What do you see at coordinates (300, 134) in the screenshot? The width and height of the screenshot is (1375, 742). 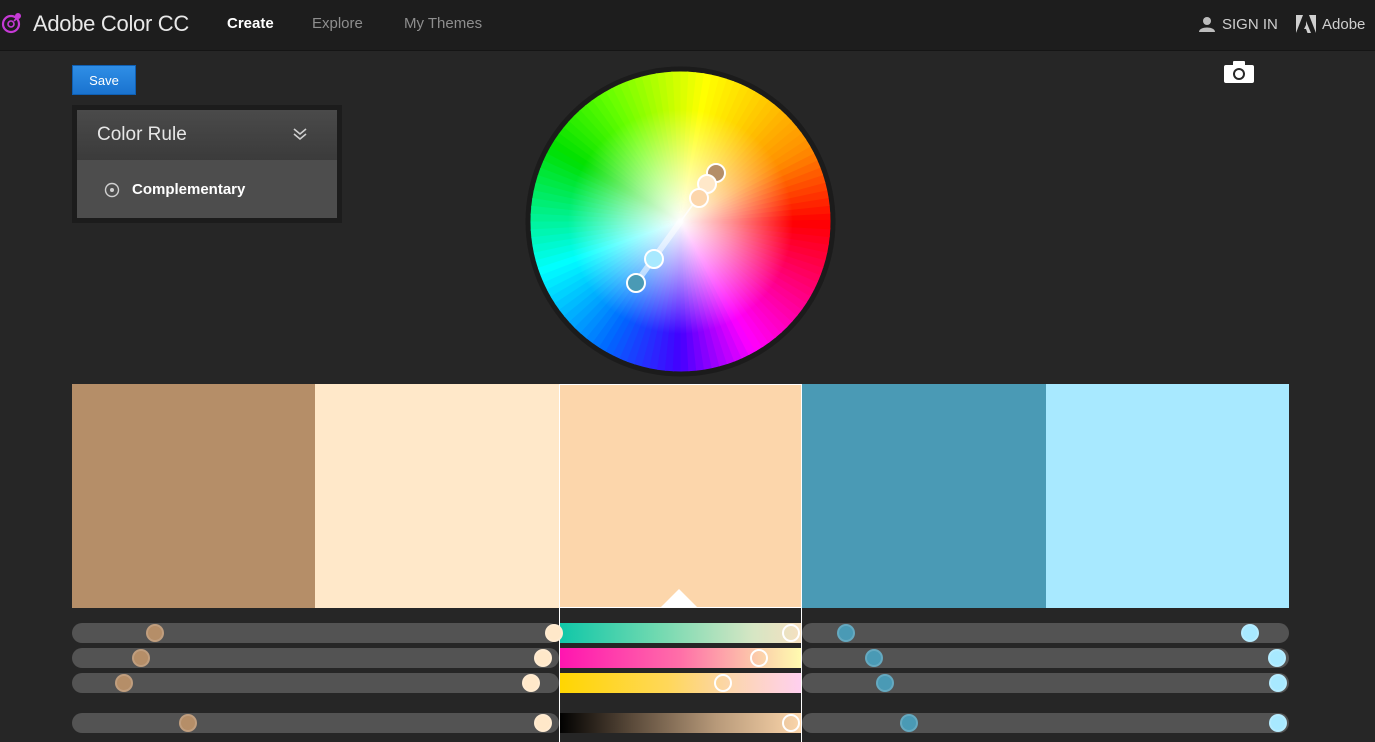 I see `double-chevron-down-icon` at bounding box center [300, 134].